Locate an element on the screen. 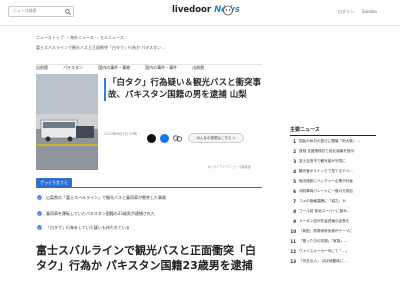  rank-number: 6 is located at coordinates (294, 191).